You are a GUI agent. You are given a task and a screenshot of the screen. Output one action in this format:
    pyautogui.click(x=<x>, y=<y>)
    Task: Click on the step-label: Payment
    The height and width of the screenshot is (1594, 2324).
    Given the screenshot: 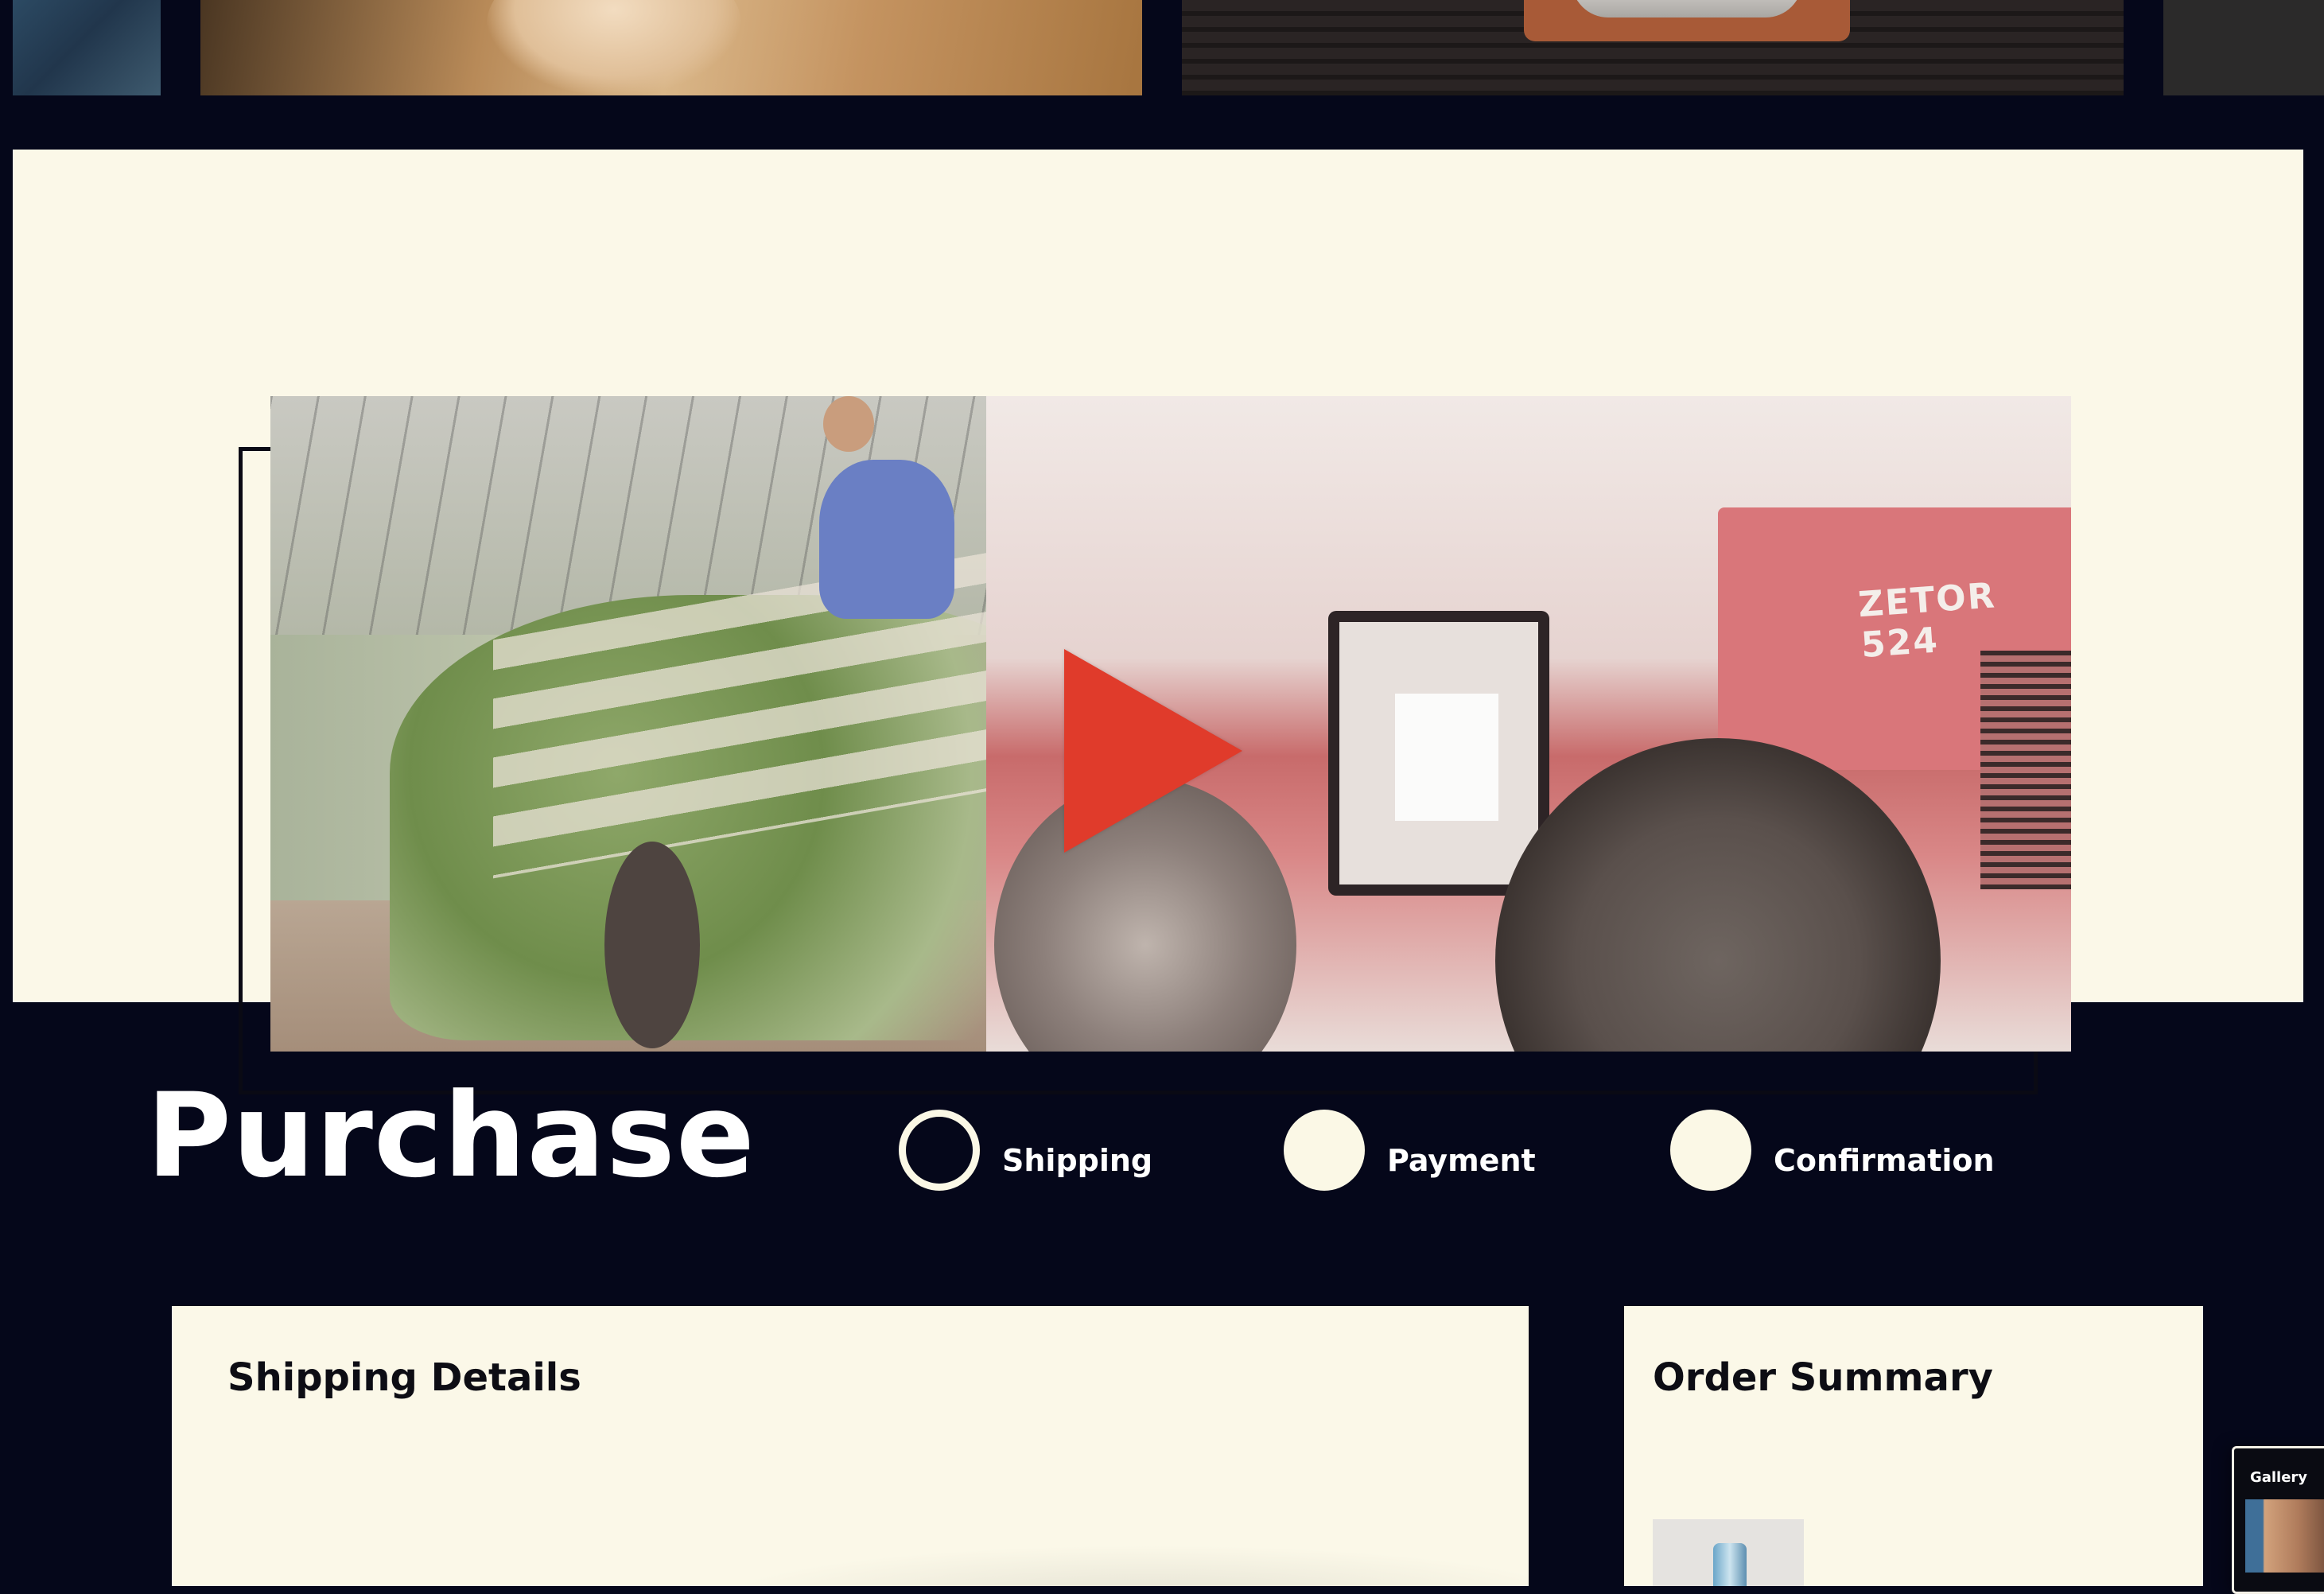 What is the action you would take?
    pyautogui.click(x=1461, y=1160)
    